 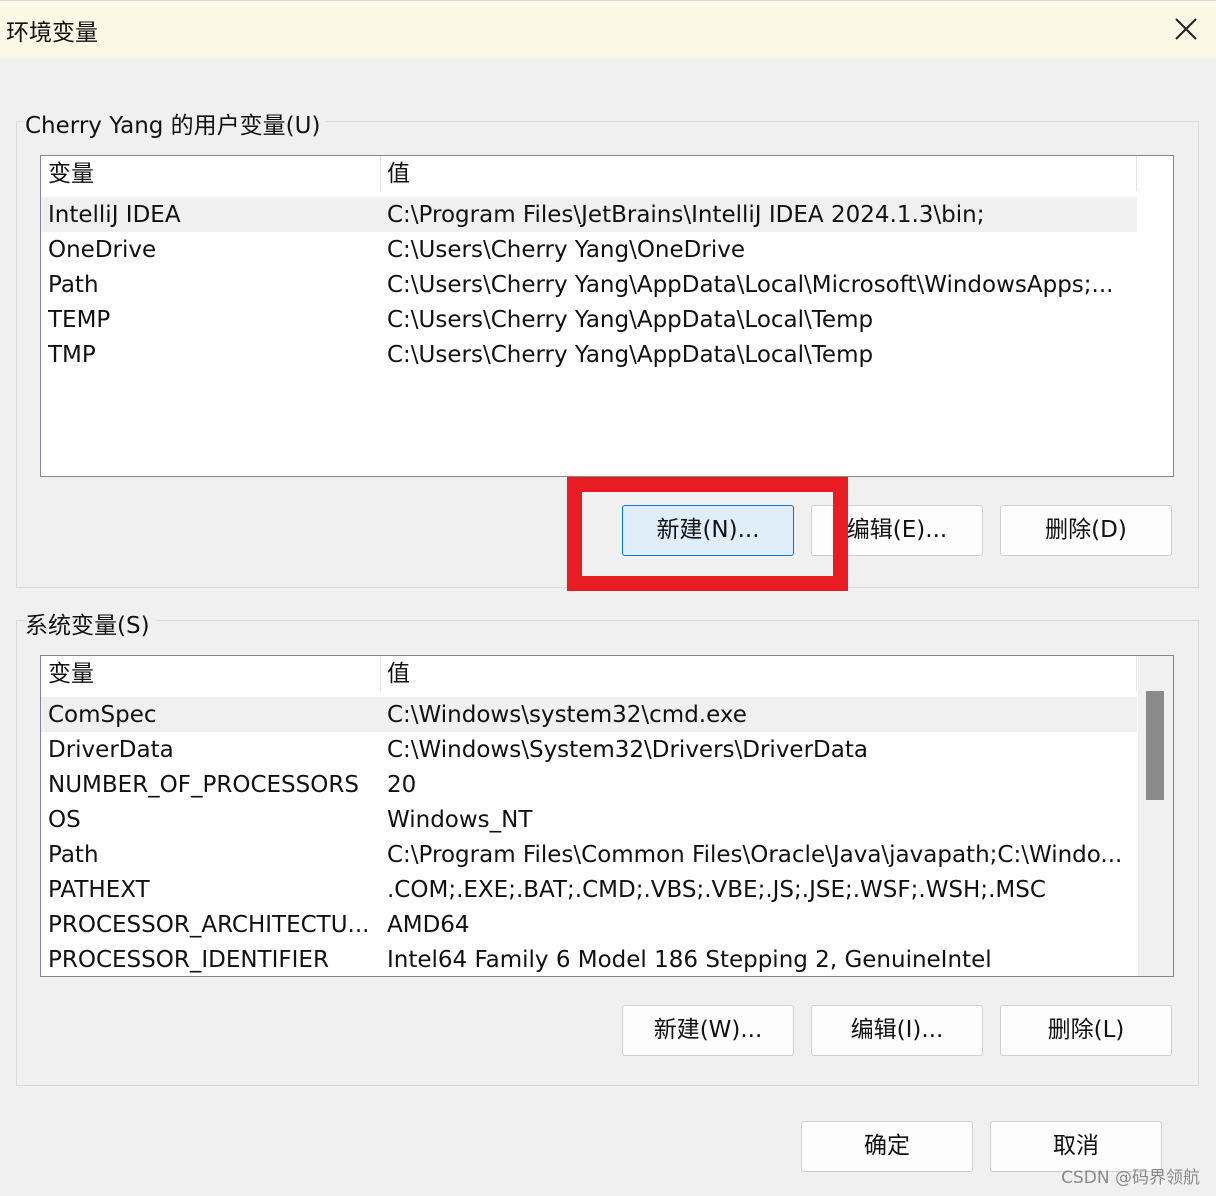 What do you see at coordinates (608, 29) in the screenshot?
I see `title-bar: 环境变量` at bounding box center [608, 29].